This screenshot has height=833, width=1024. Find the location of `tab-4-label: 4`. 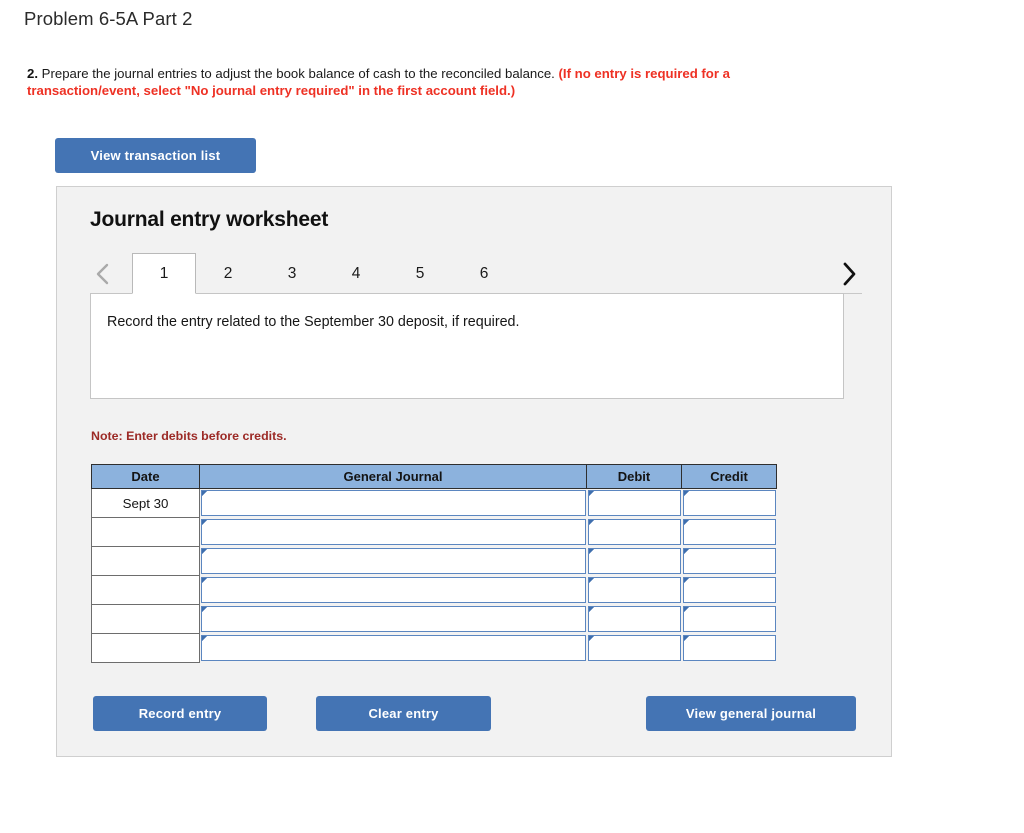

tab-4-label: 4 is located at coordinates (356, 273).